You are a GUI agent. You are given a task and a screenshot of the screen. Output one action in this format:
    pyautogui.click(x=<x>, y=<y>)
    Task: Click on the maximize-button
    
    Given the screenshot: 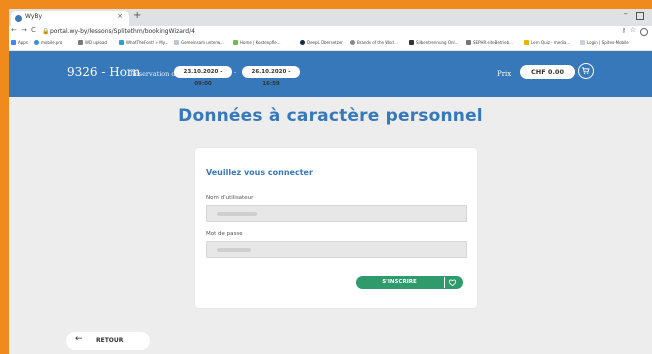 What is the action you would take?
    pyautogui.click(x=640, y=16)
    